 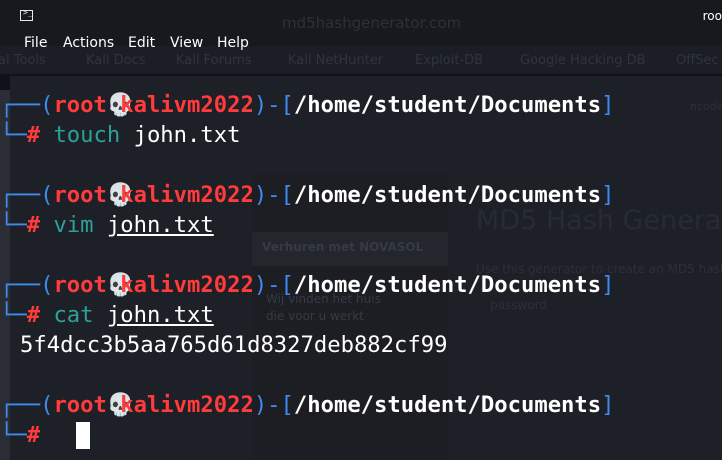 I want to click on command-line: └─# vim john.txt, so click(x=107, y=225).